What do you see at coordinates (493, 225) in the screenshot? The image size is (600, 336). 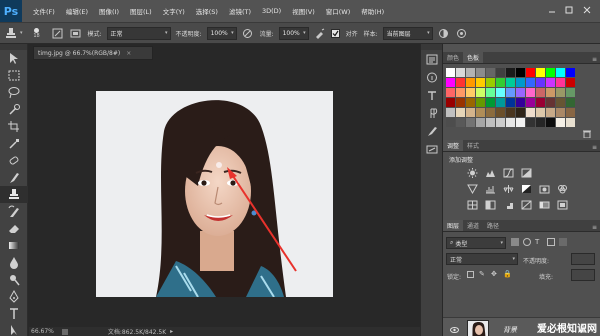 I see `tab-paths: 路径` at bounding box center [493, 225].